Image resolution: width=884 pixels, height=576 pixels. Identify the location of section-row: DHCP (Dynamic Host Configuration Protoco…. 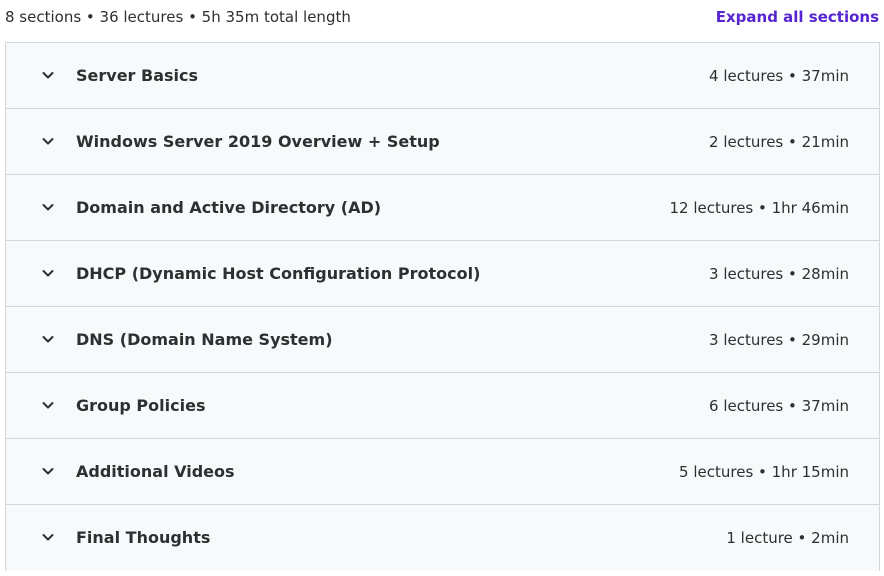
(442, 274).